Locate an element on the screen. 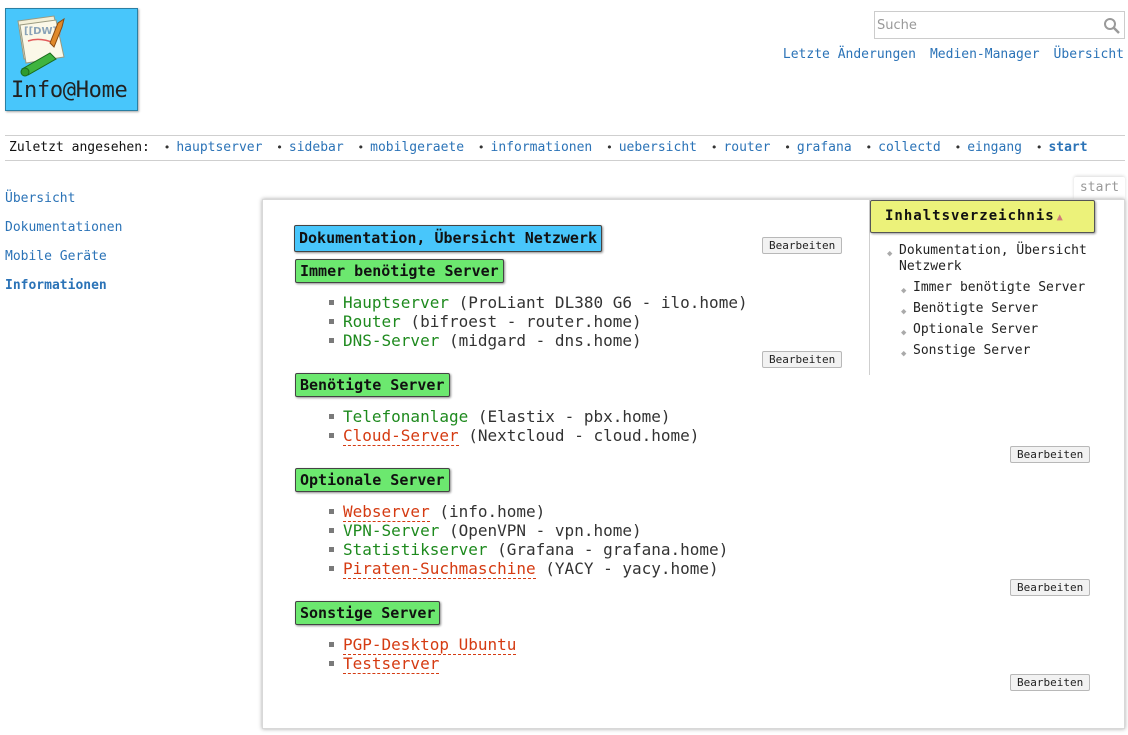 Image resolution: width=1128 pixels, height=735 pixels. list-item: Statistikserver (Grafana - grafana.home) is located at coordinates (528, 549).